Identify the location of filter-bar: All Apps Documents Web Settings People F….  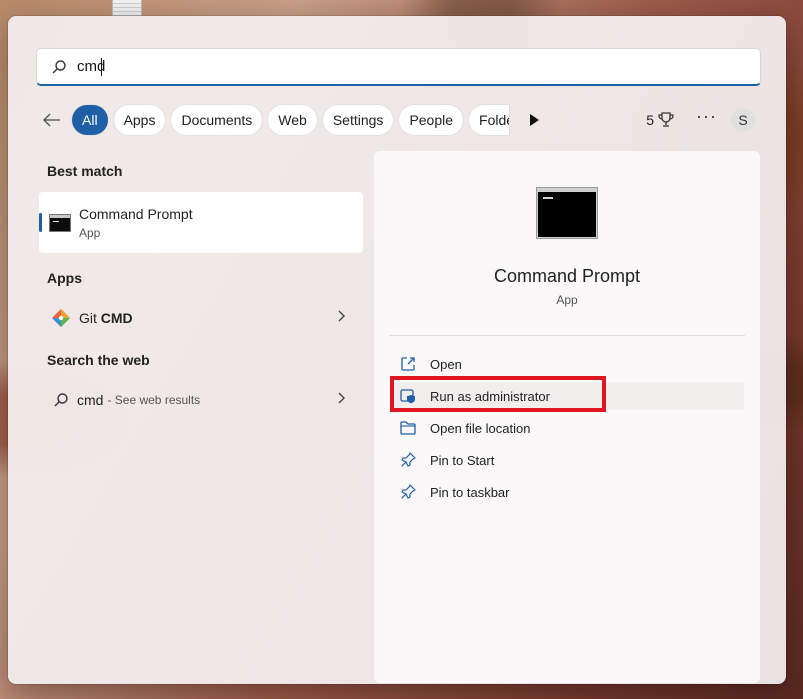
(398, 120).